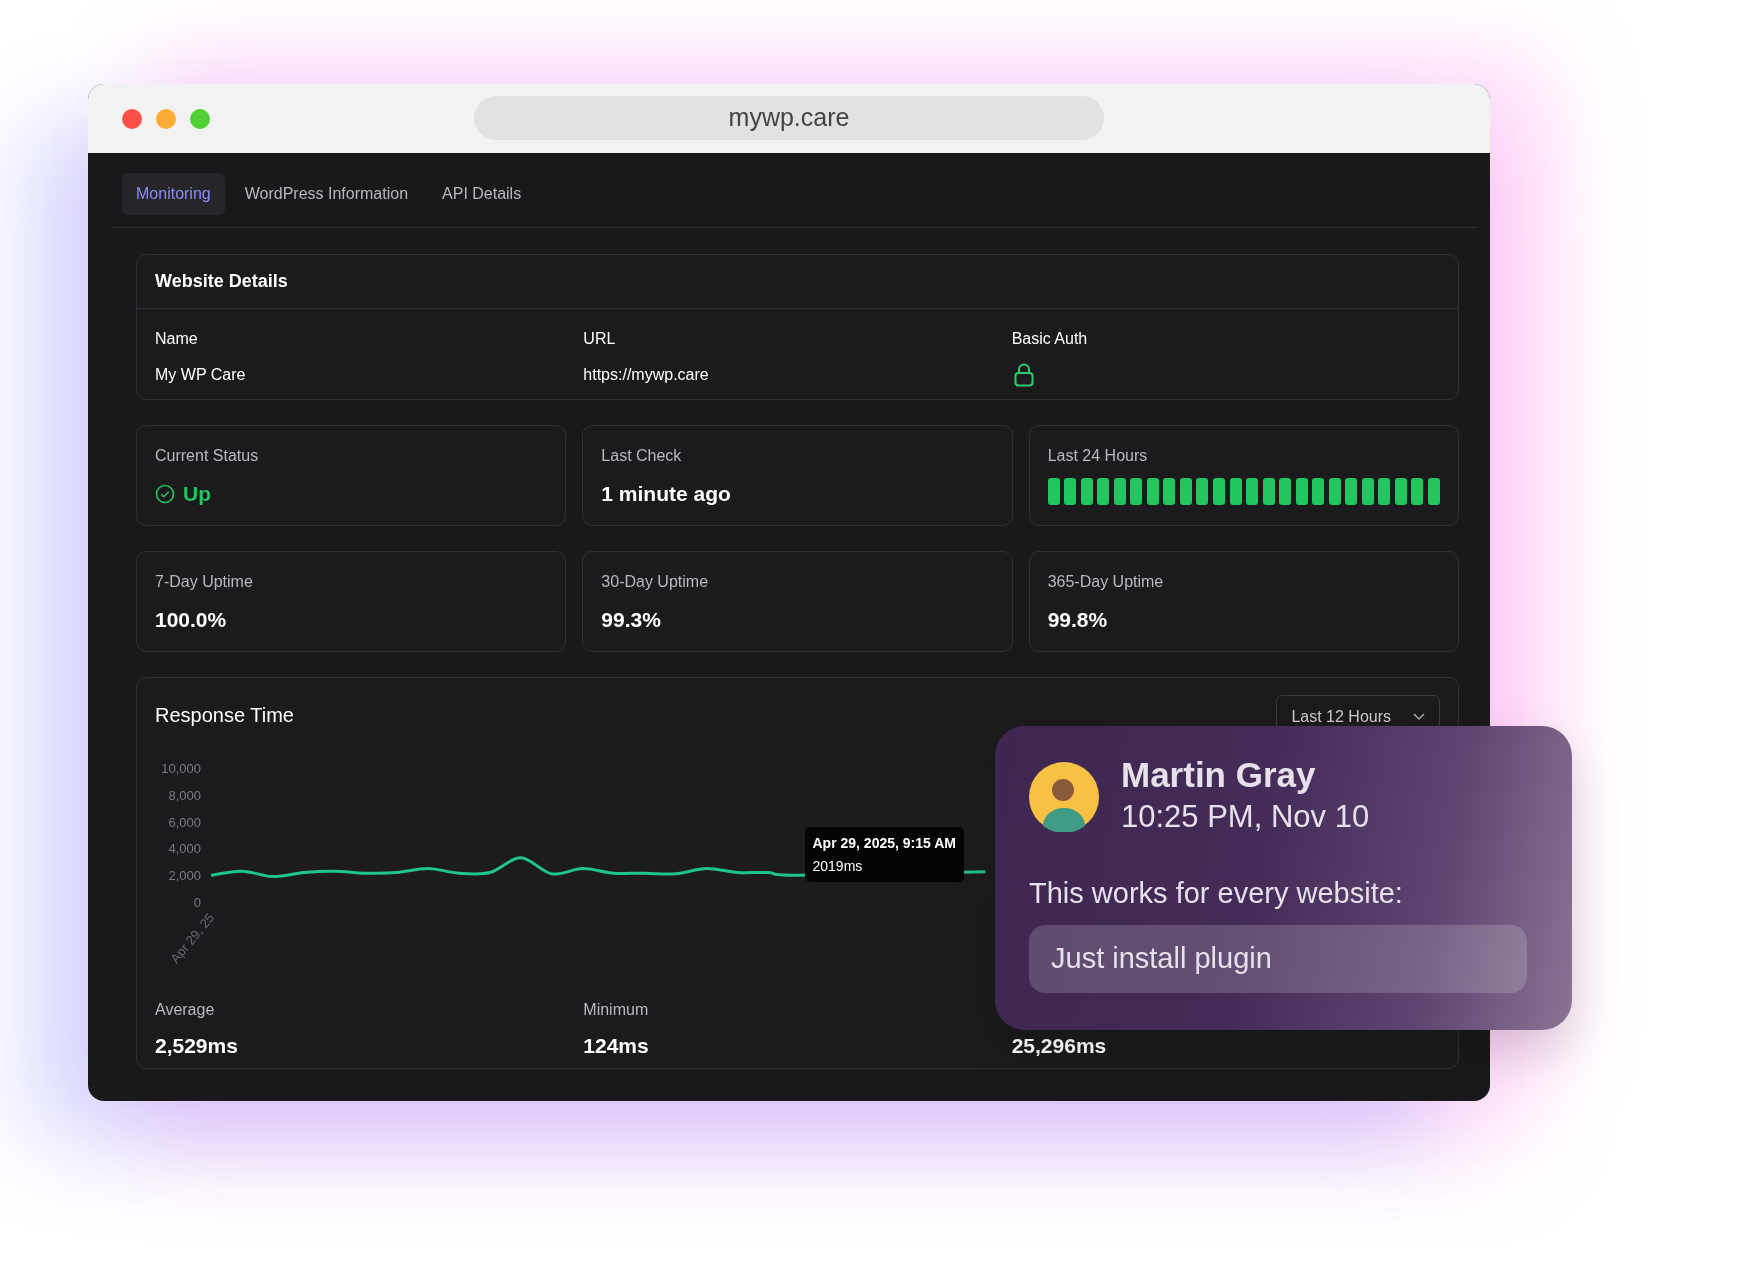 Image resolution: width=1738 pixels, height=1276 pixels. What do you see at coordinates (166, 118) in the screenshot?
I see `minimize-button` at bounding box center [166, 118].